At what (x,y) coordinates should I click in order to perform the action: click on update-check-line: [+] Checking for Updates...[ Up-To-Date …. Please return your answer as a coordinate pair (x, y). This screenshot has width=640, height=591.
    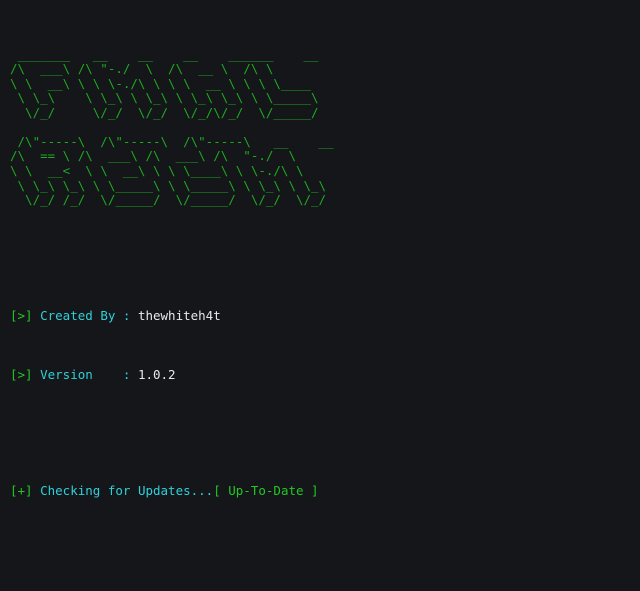
    Looking at the image, I should click on (315, 491).